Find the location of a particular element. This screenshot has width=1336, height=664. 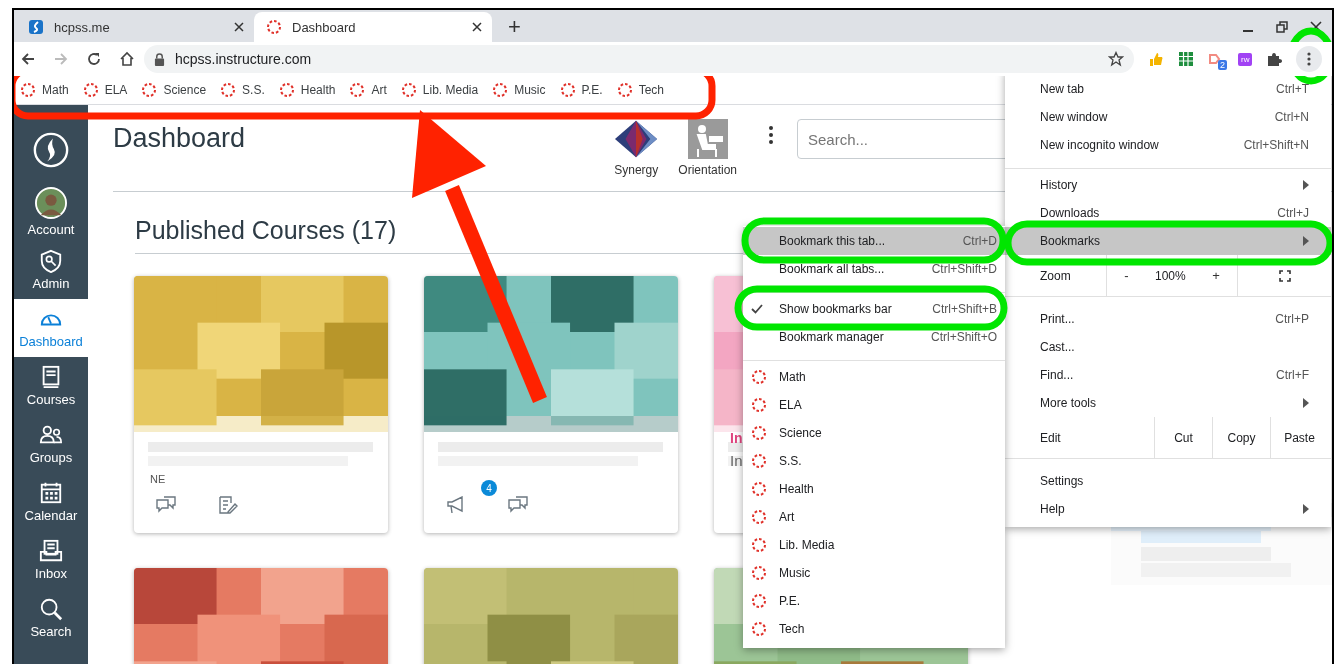

edit-button: Cut is located at coordinates (1183, 437).